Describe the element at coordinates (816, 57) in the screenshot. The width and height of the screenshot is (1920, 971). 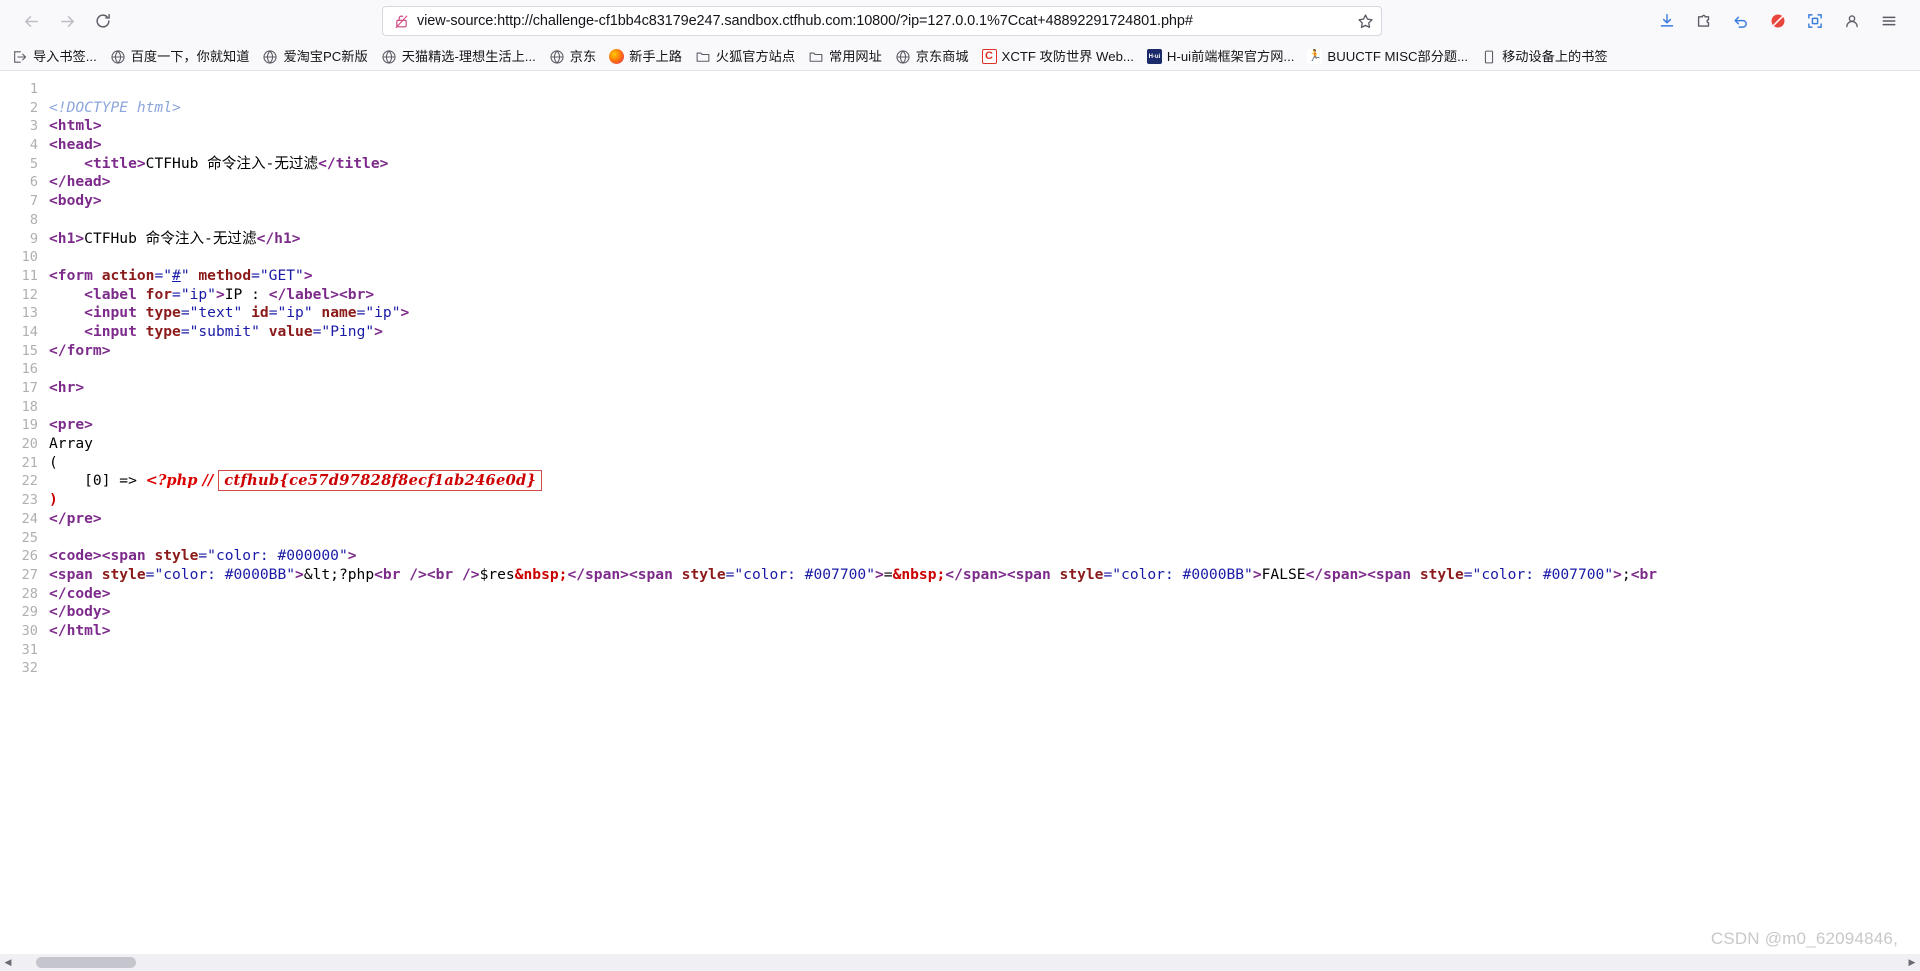
I see `folder-icon` at that location.